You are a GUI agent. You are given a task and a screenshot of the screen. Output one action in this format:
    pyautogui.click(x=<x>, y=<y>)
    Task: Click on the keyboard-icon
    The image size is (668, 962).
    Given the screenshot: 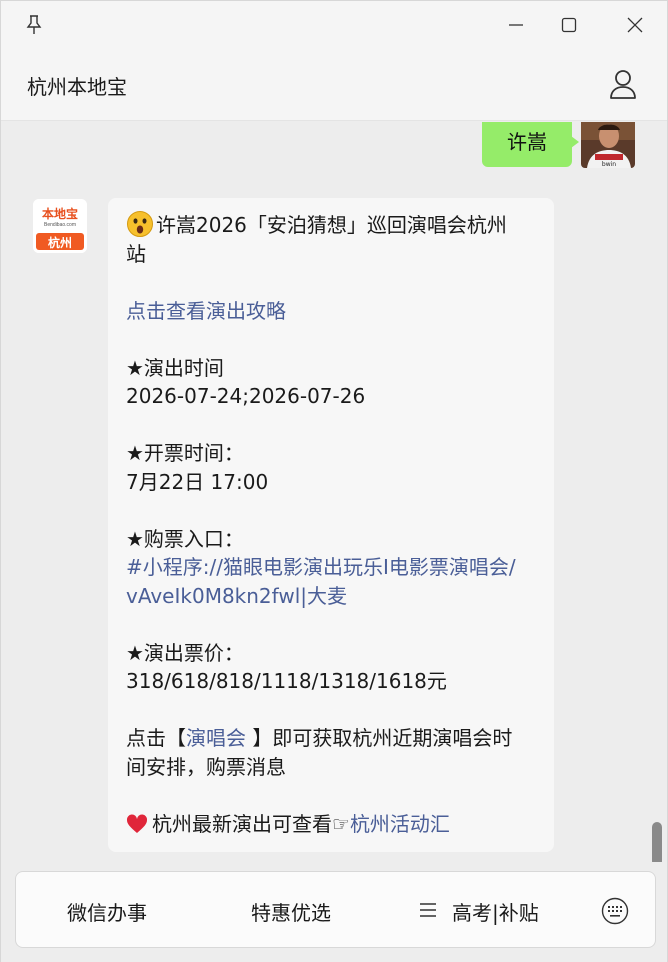 What is the action you would take?
    pyautogui.click(x=615, y=911)
    